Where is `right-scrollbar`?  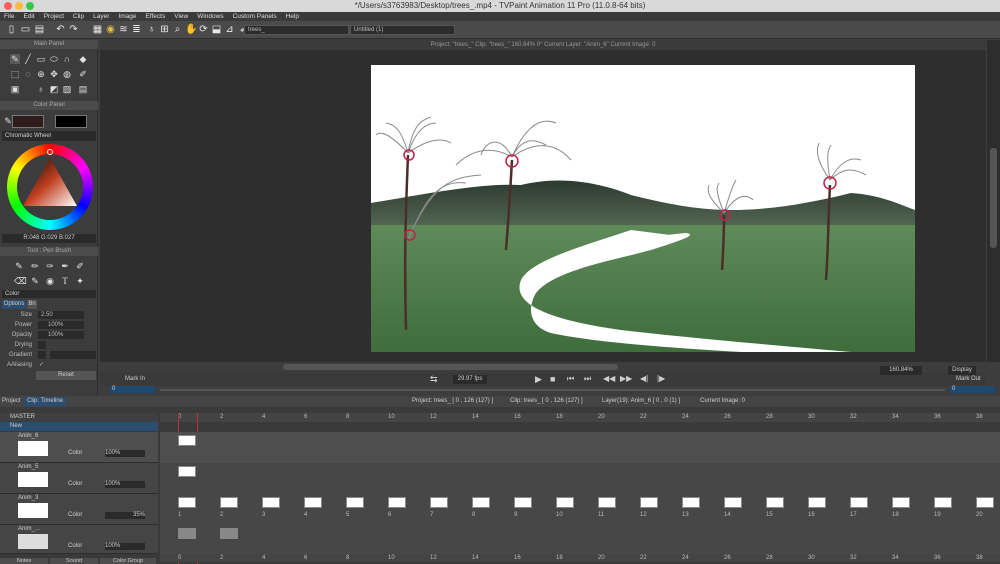 right-scrollbar is located at coordinates (993, 201).